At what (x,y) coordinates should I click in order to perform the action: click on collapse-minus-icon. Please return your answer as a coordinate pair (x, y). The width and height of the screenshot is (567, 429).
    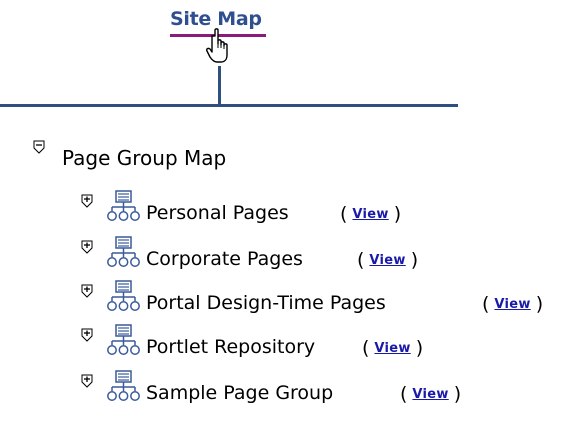
    Looking at the image, I should click on (39, 147).